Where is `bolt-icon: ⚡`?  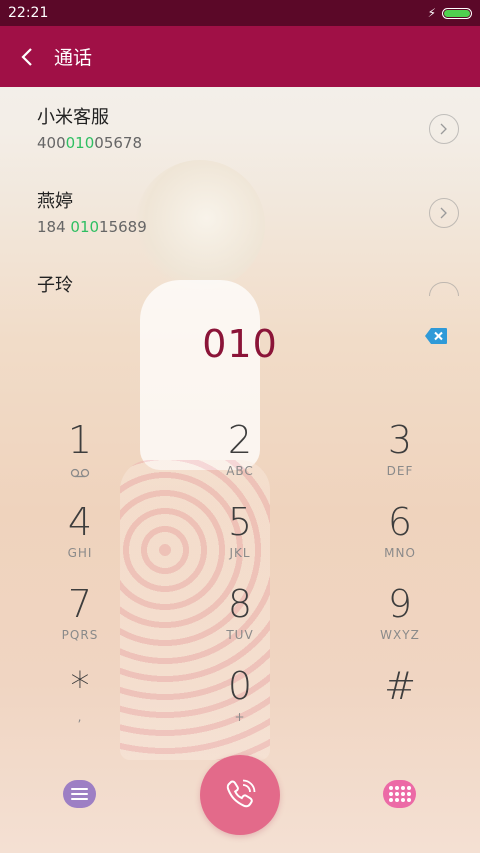 bolt-icon: ⚡ is located at coordinates (431, 13).